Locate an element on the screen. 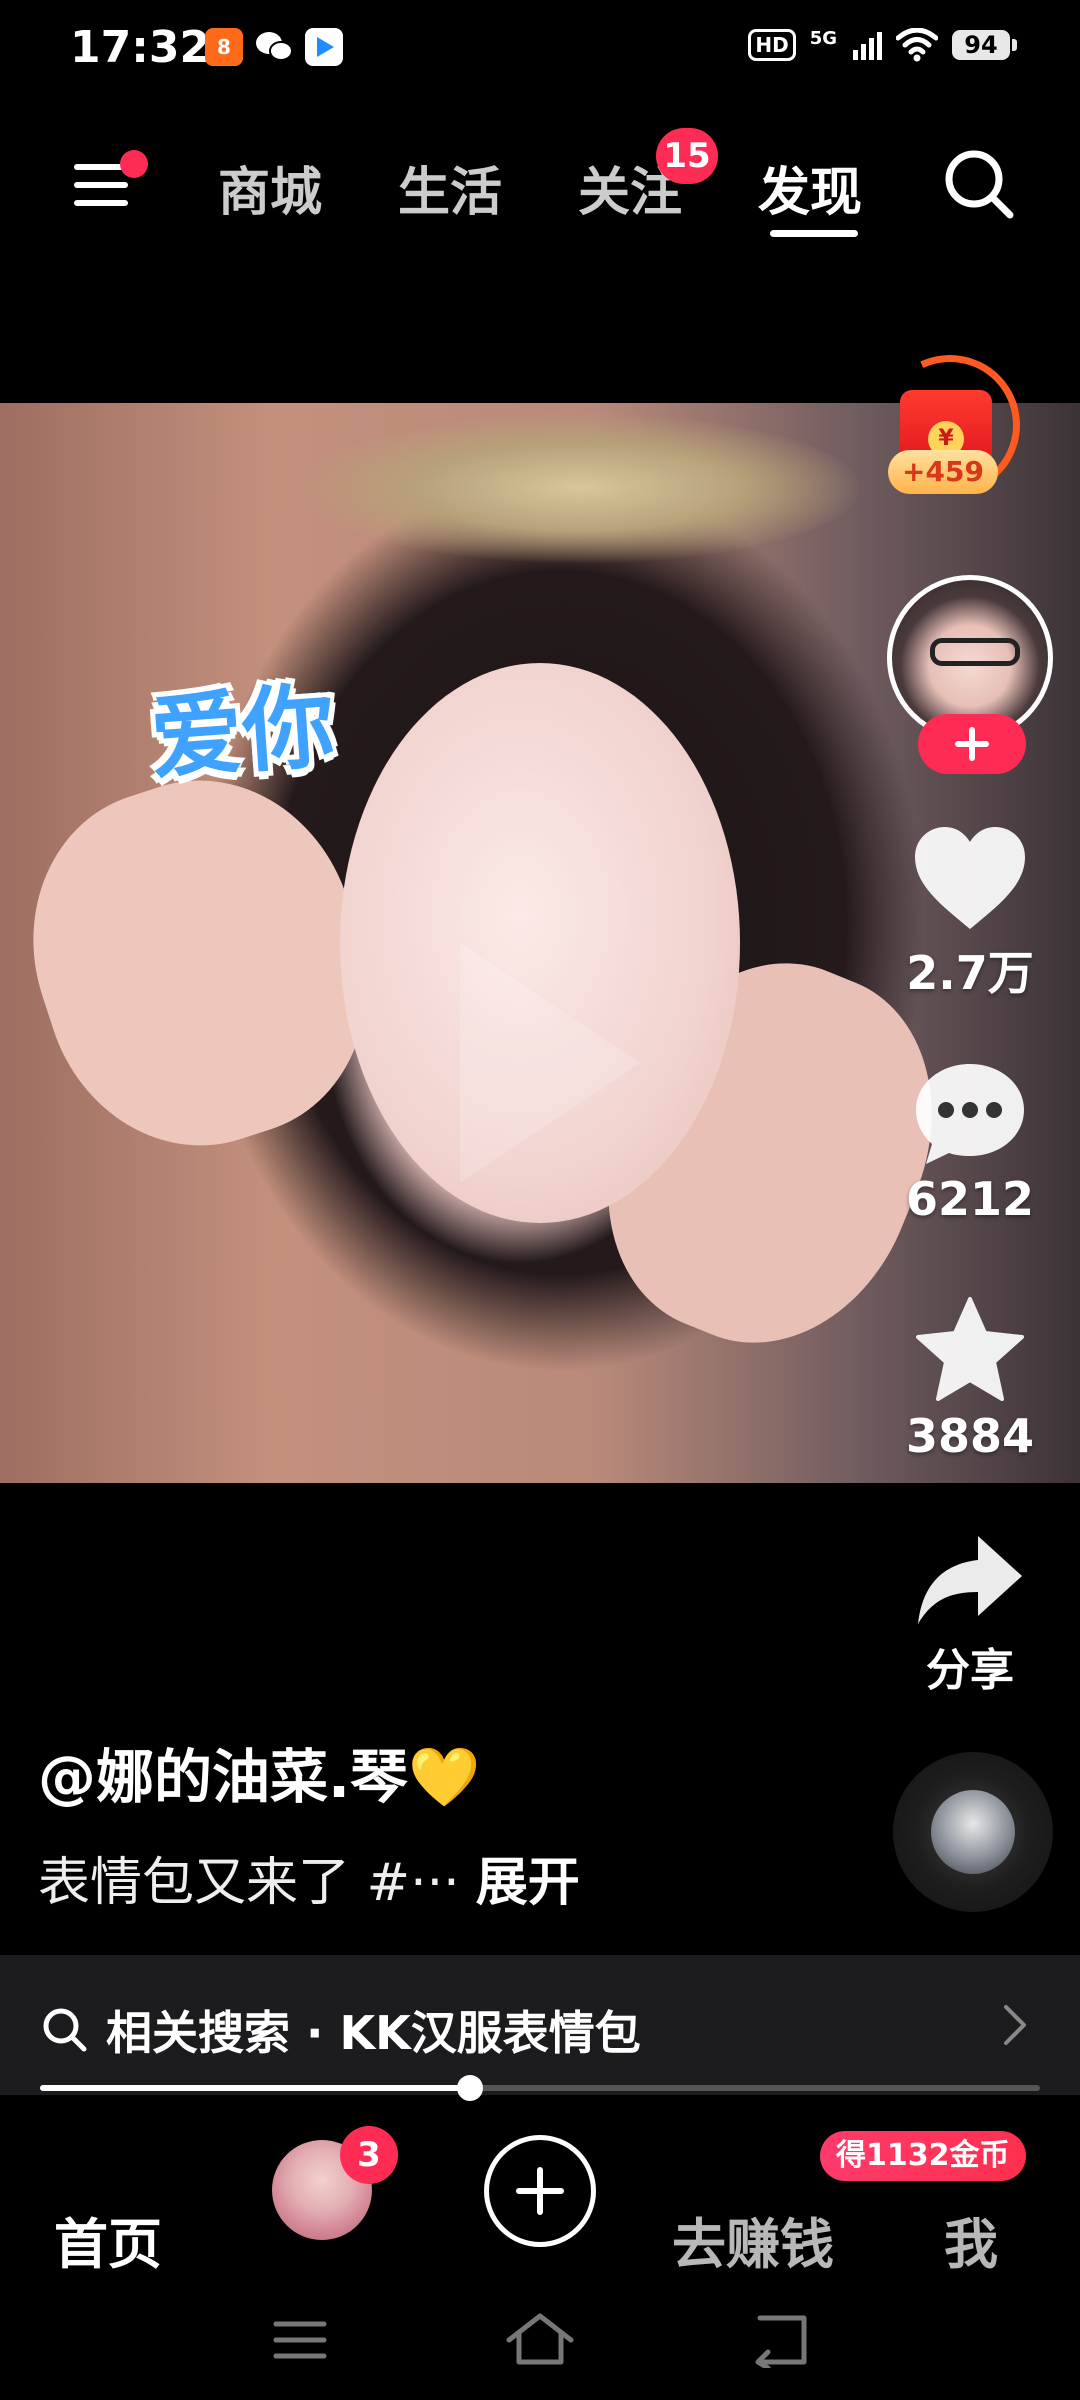 Image resolution: width=1080 pixels, height=2400 pixels. video-caption: 表情包又来了 #··· 展开 is located at coordinates (309, 1877).